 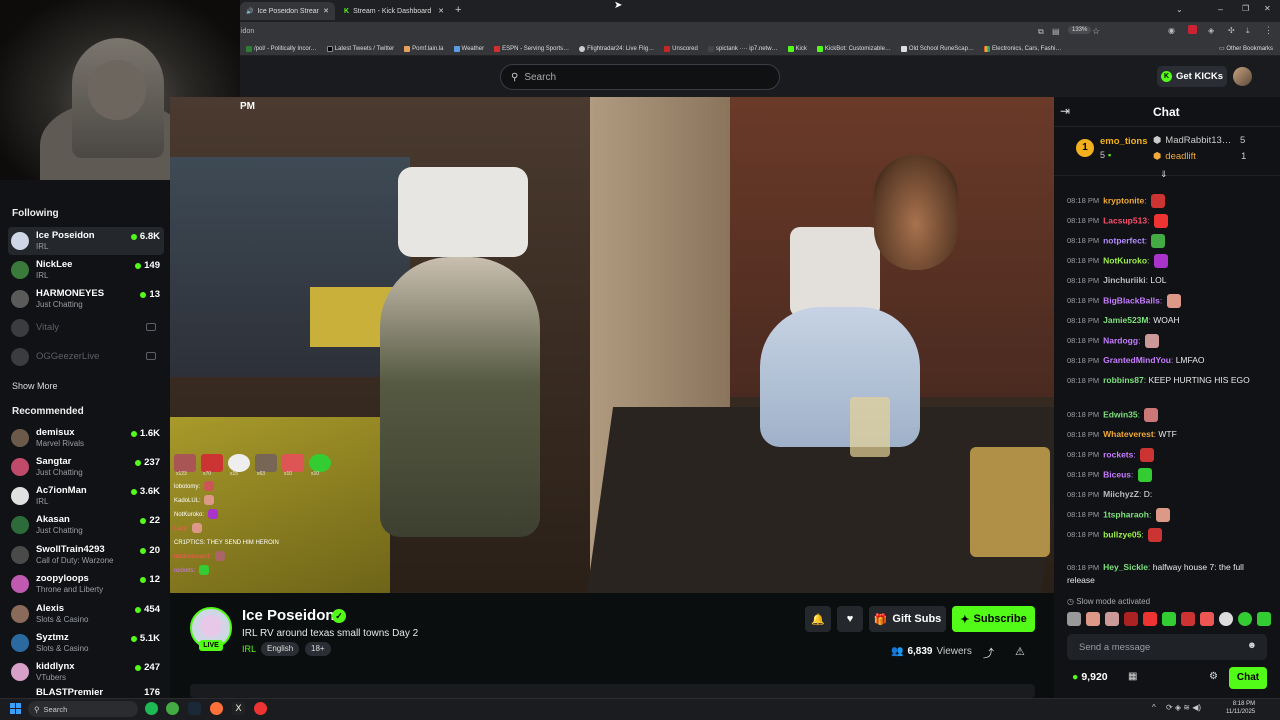 I want to click on sidebar-item-oggeezerlive: OGGeezerLive, so click(x=86, y=357).